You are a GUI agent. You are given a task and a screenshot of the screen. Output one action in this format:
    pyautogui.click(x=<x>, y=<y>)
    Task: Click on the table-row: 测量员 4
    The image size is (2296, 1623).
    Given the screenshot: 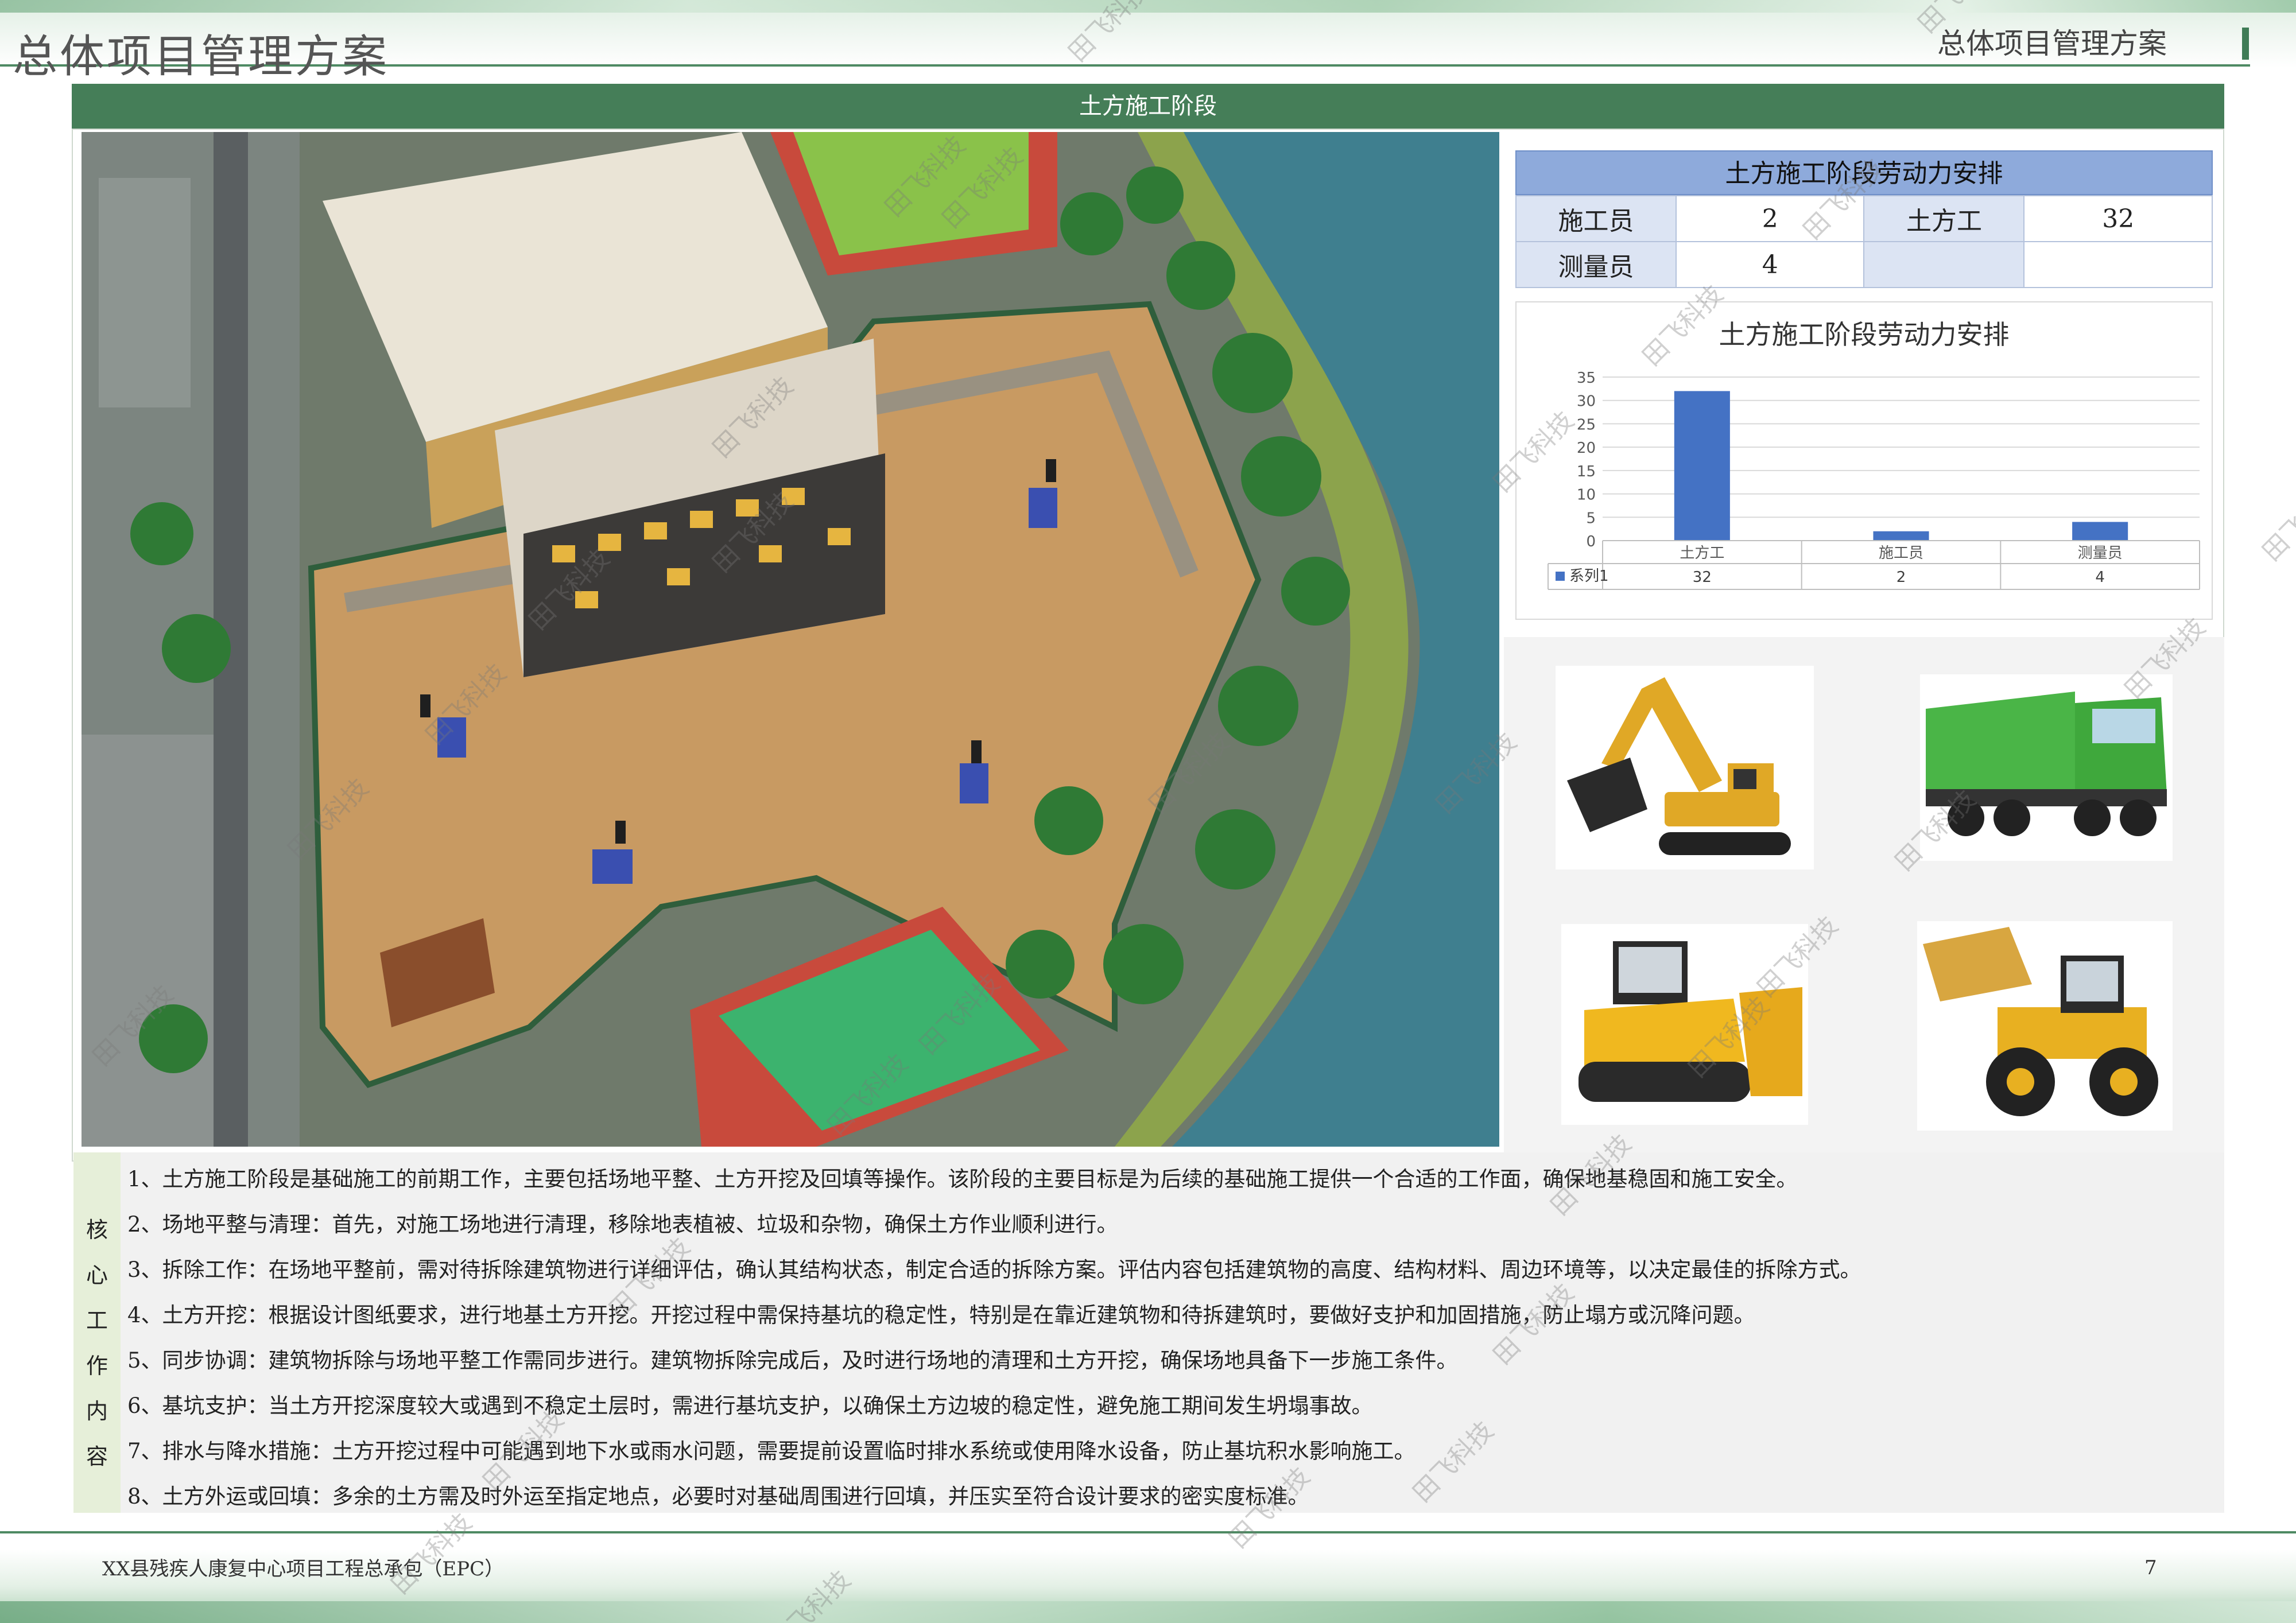 What is the action you would take?
    pyautogui.click(x=1864, y=264)
    